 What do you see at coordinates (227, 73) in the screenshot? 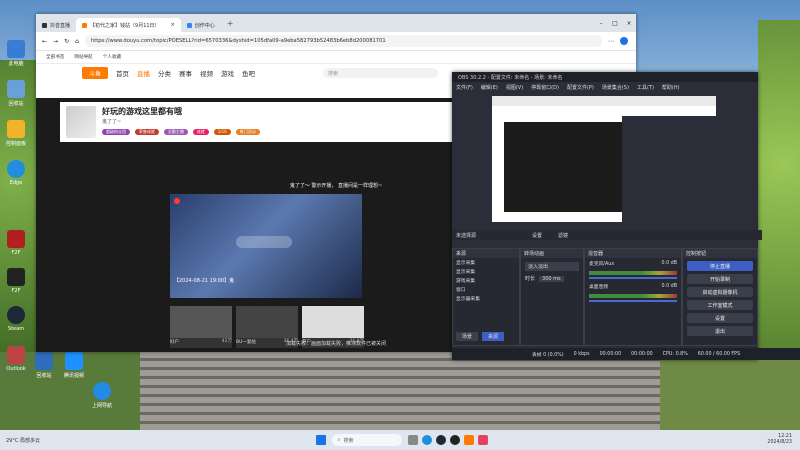
I see `nav-games: 游戏` at bounding box center [227, 73].